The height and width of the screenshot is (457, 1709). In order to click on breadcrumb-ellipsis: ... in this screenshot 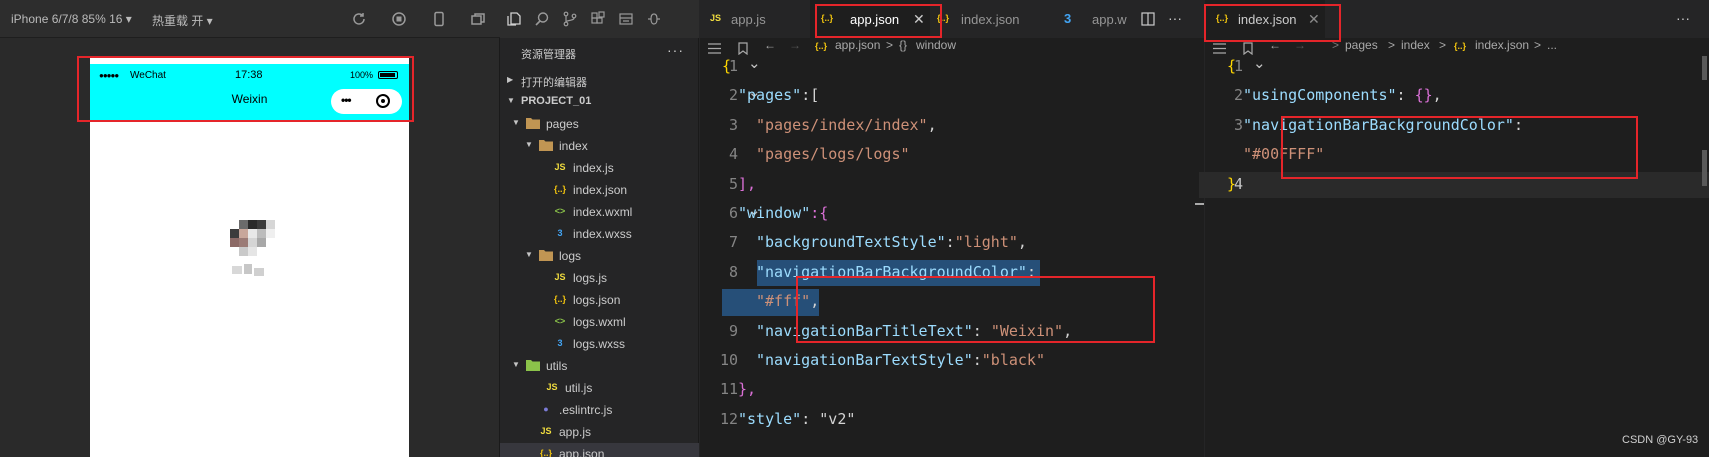, I will do `click(1552, 45)`.